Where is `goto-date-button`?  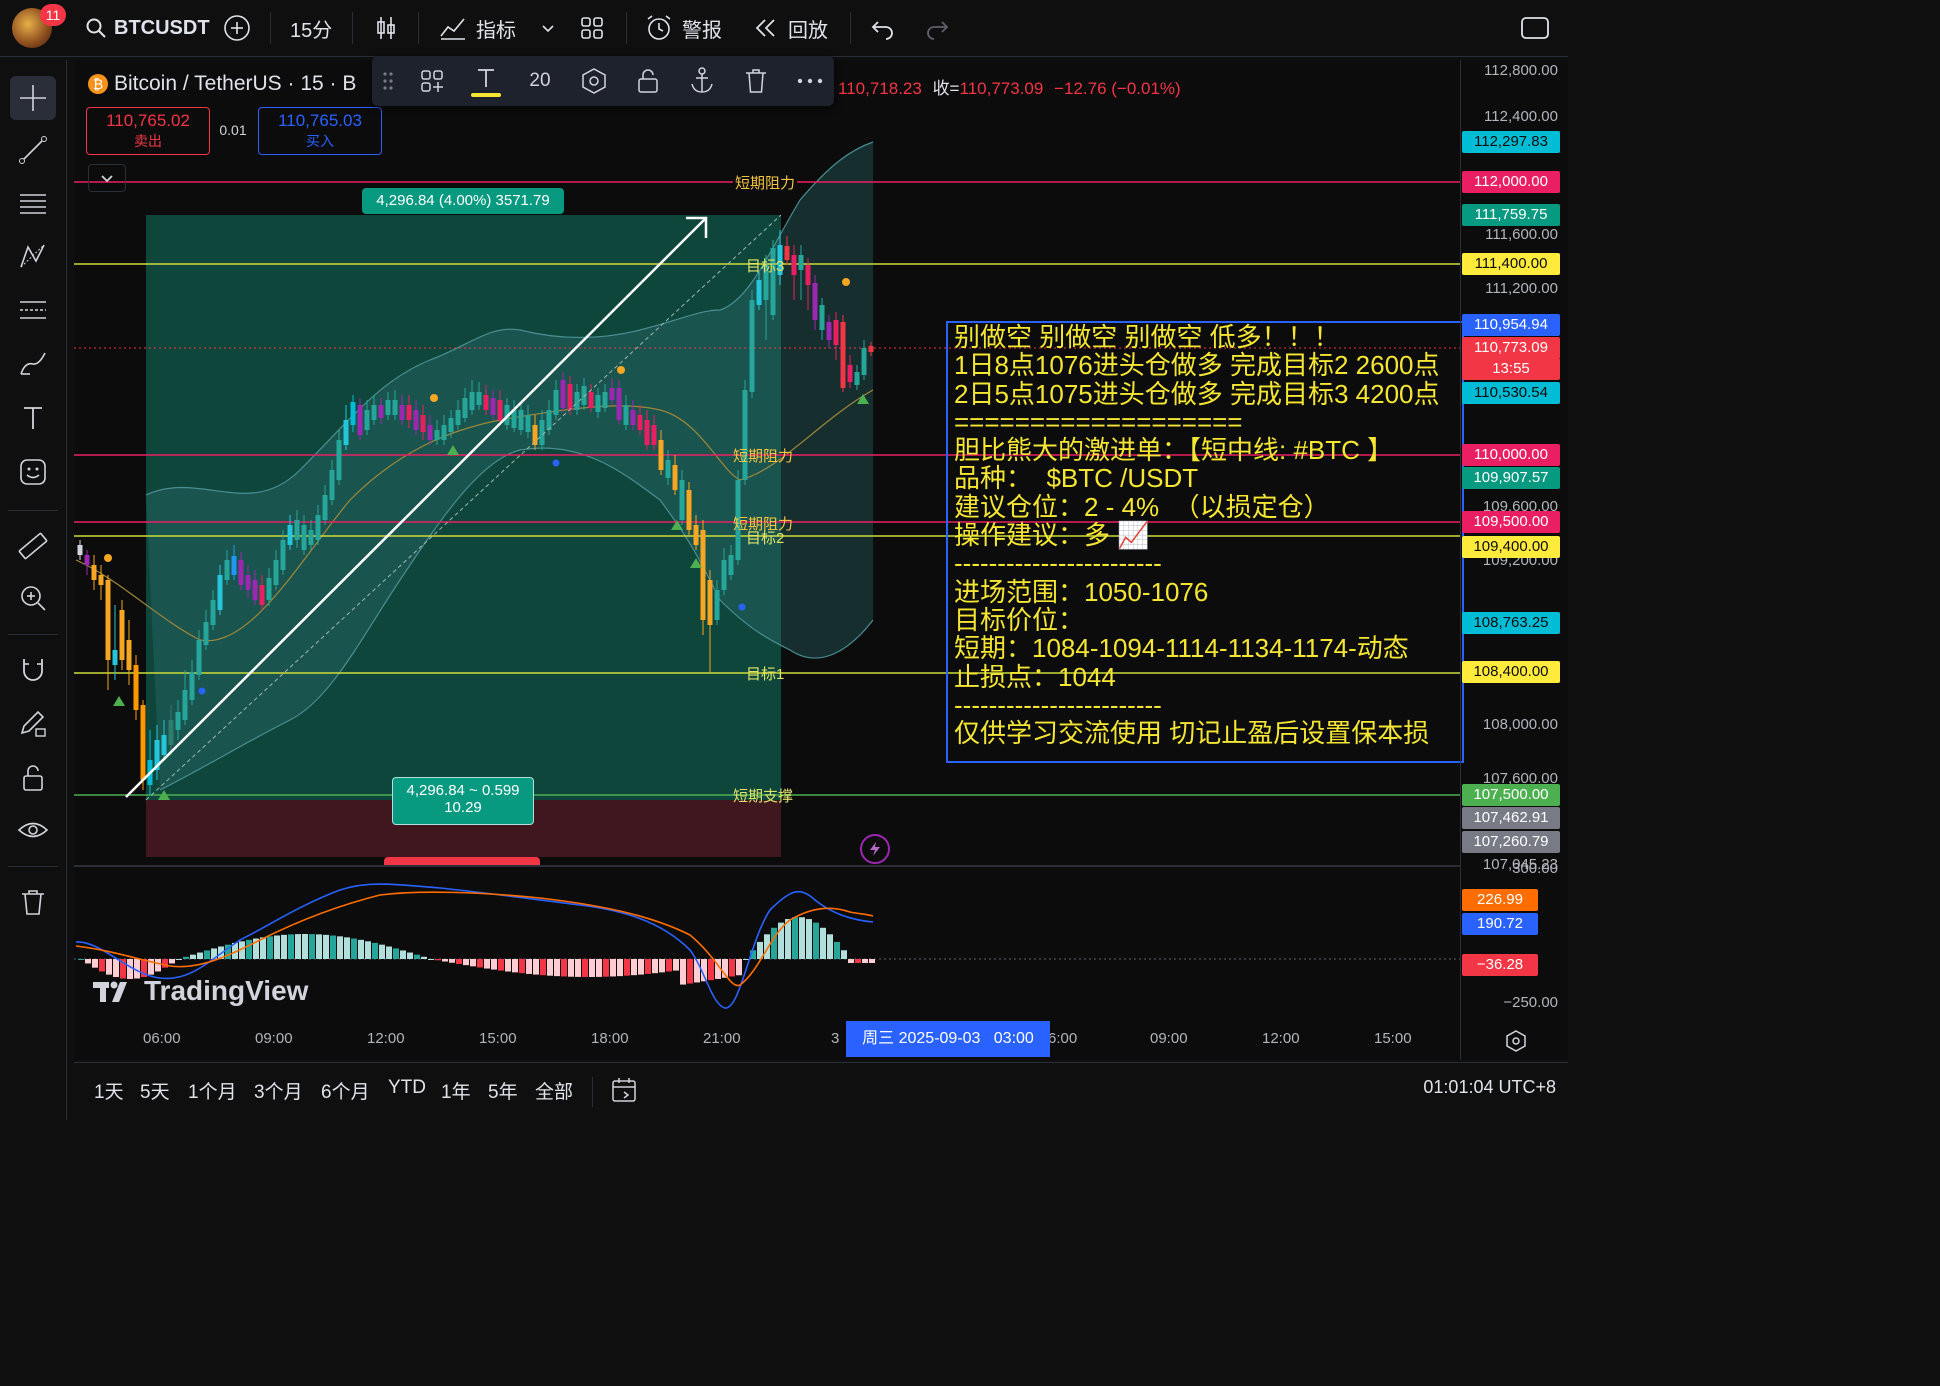
goto-date-button is located at coordinates (625, 1092).